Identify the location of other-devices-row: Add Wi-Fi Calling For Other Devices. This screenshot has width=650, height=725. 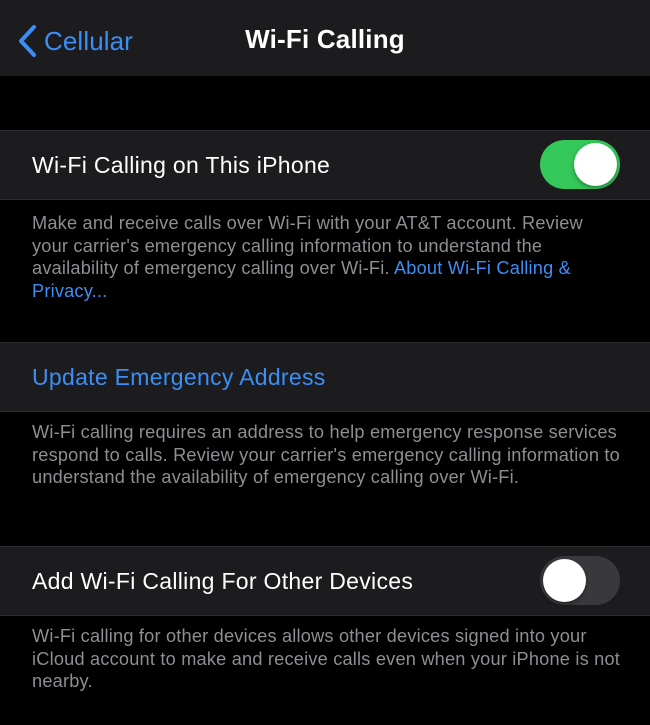
(325, 581).